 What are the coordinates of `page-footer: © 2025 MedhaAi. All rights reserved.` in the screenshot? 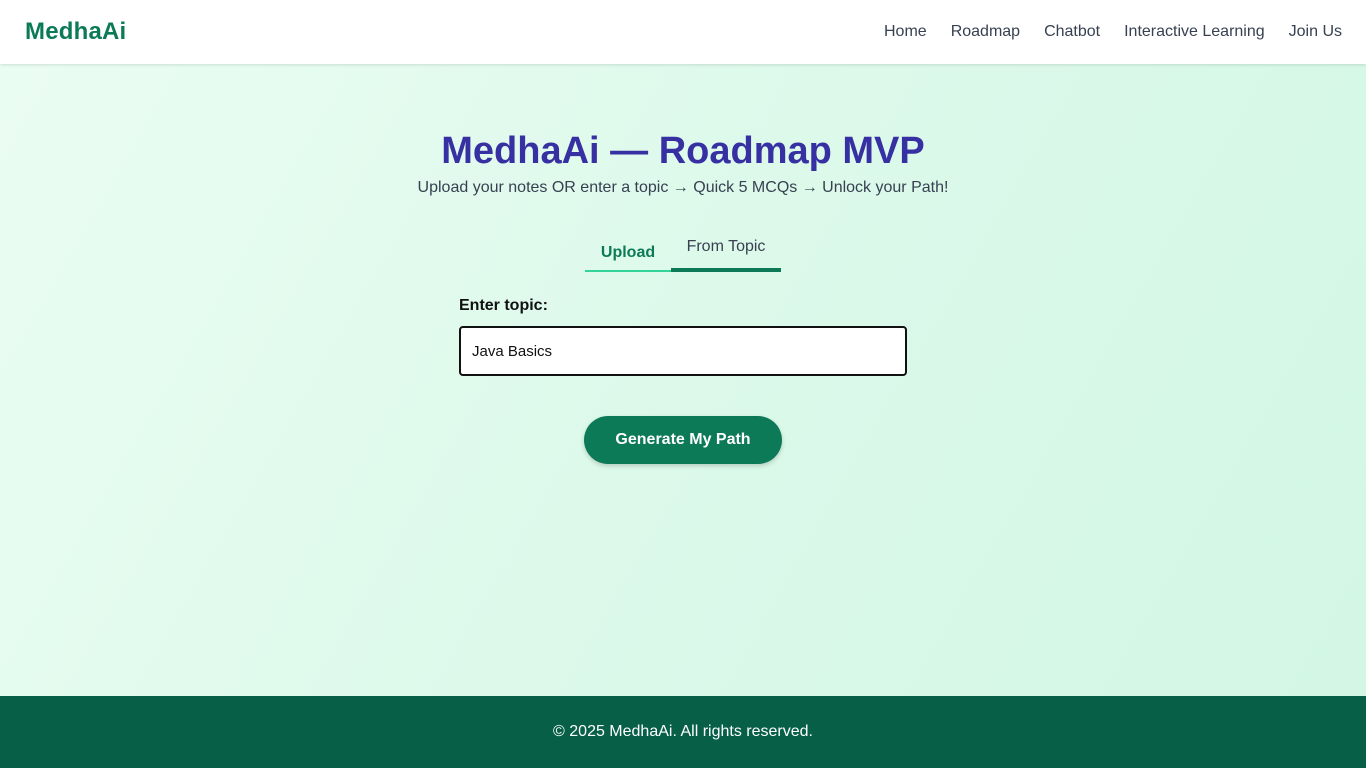 It's located at (683, 732).